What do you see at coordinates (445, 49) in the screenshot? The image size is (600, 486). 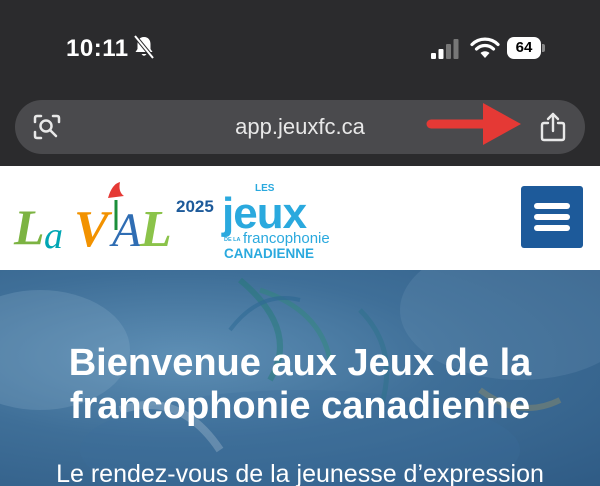 I see `signal-icon` at bounding box center [445, 49].